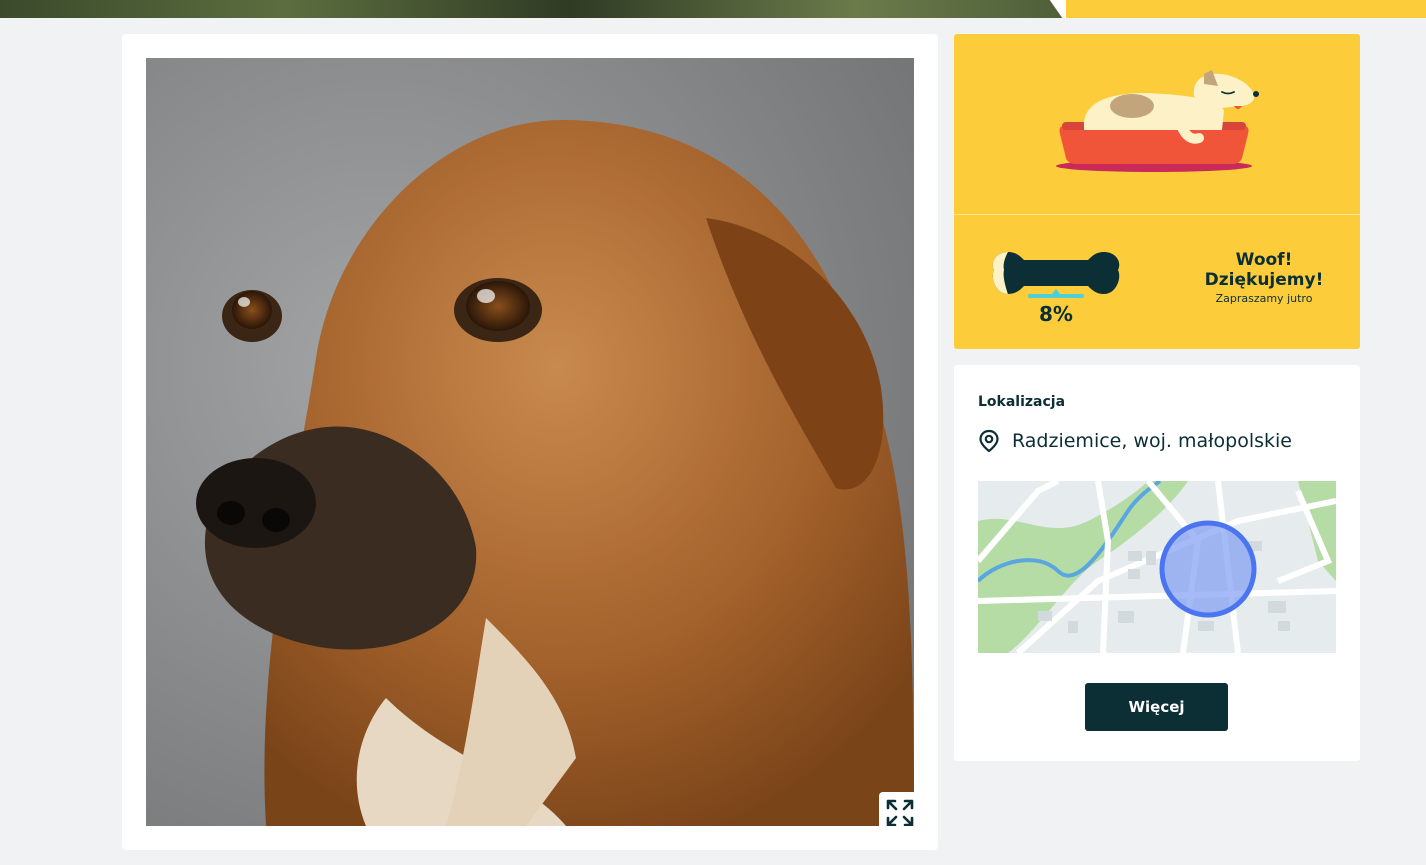 Image resolution: width=1426 pixels, height=865 pixels. What do you see at coordinates (1208, 569) in the screenshot?
I see `map-area-circle` at bounding box center [1208, 569].